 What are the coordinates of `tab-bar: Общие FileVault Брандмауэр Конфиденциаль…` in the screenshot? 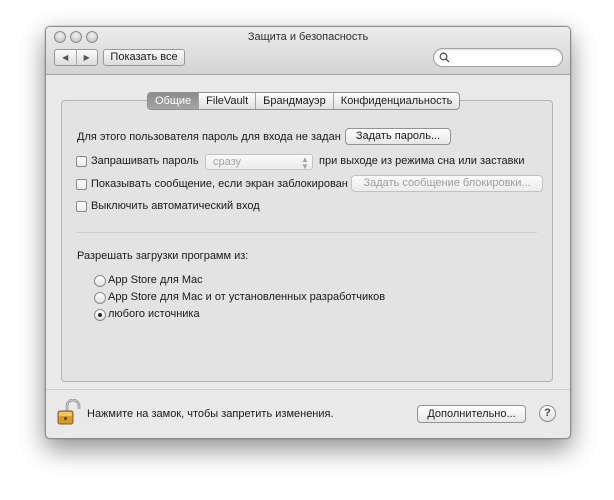 It's located at (304, 101).